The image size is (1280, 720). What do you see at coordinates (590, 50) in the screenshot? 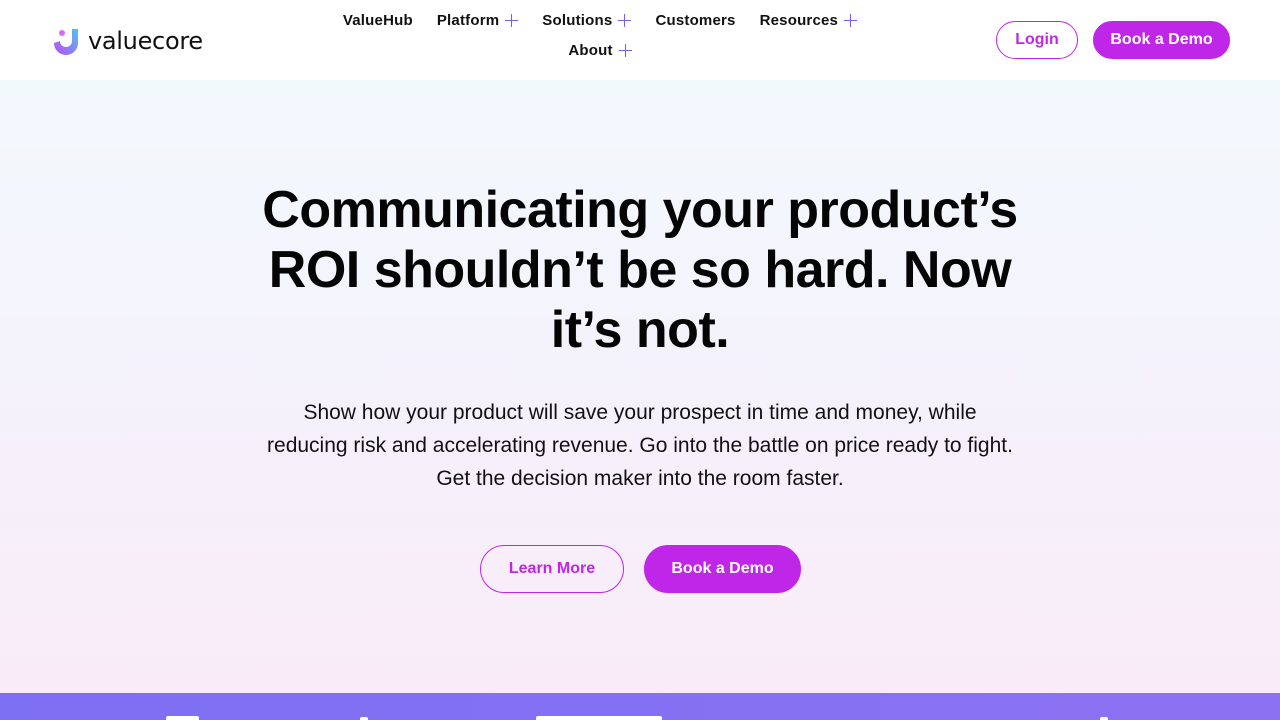
I see `nav-item-label: About` at bounding box center [590, 50].